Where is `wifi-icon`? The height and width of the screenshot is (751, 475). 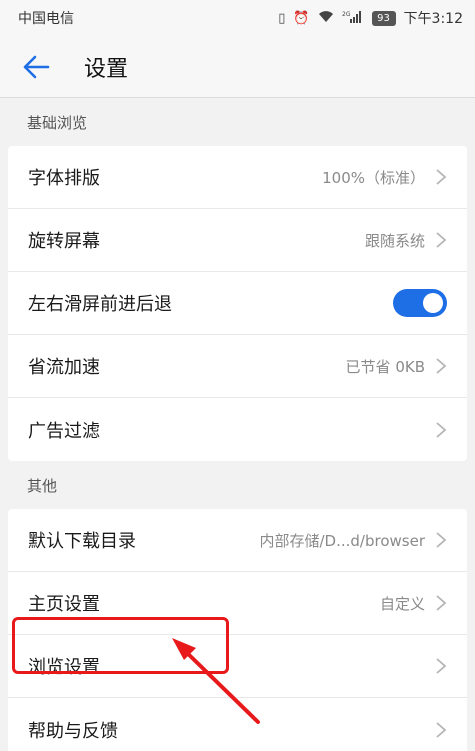 wifi-icon is located at coordinates (326, 18).